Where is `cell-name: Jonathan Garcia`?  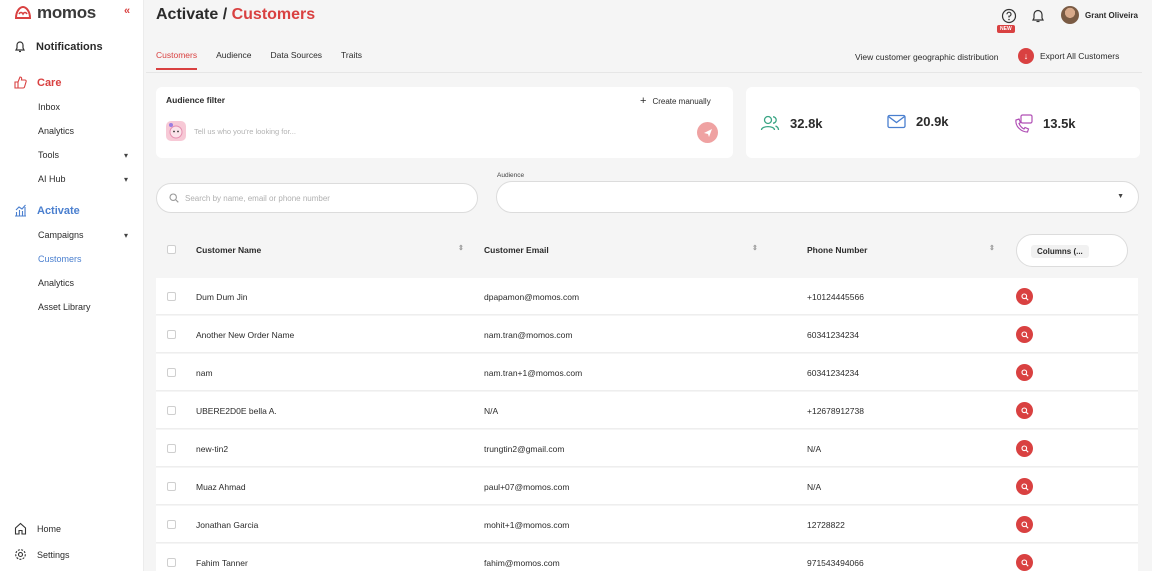
cell-name: Jonathan Garcia is located at coordinates (227, 525).